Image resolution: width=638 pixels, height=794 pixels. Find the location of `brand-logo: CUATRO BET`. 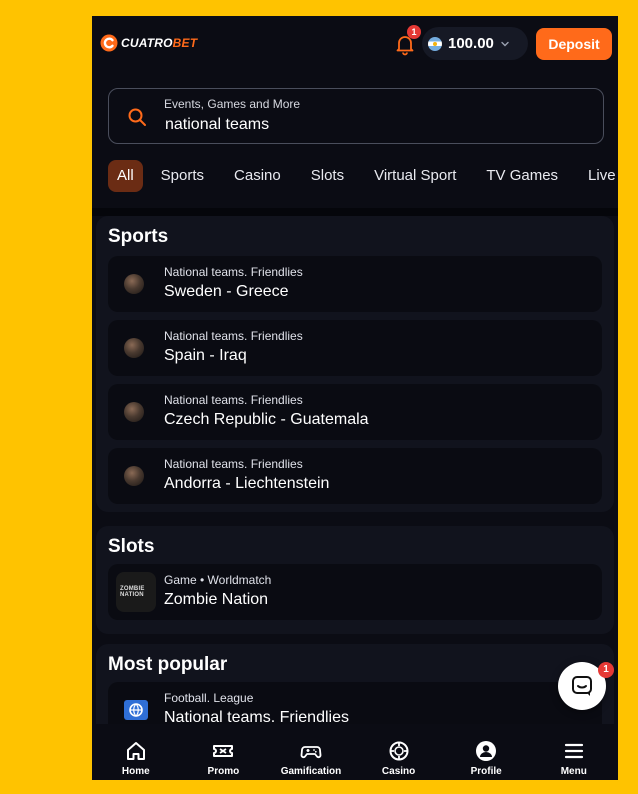

brand-logo: CUATRO BET is located at coordinates (148, 43).